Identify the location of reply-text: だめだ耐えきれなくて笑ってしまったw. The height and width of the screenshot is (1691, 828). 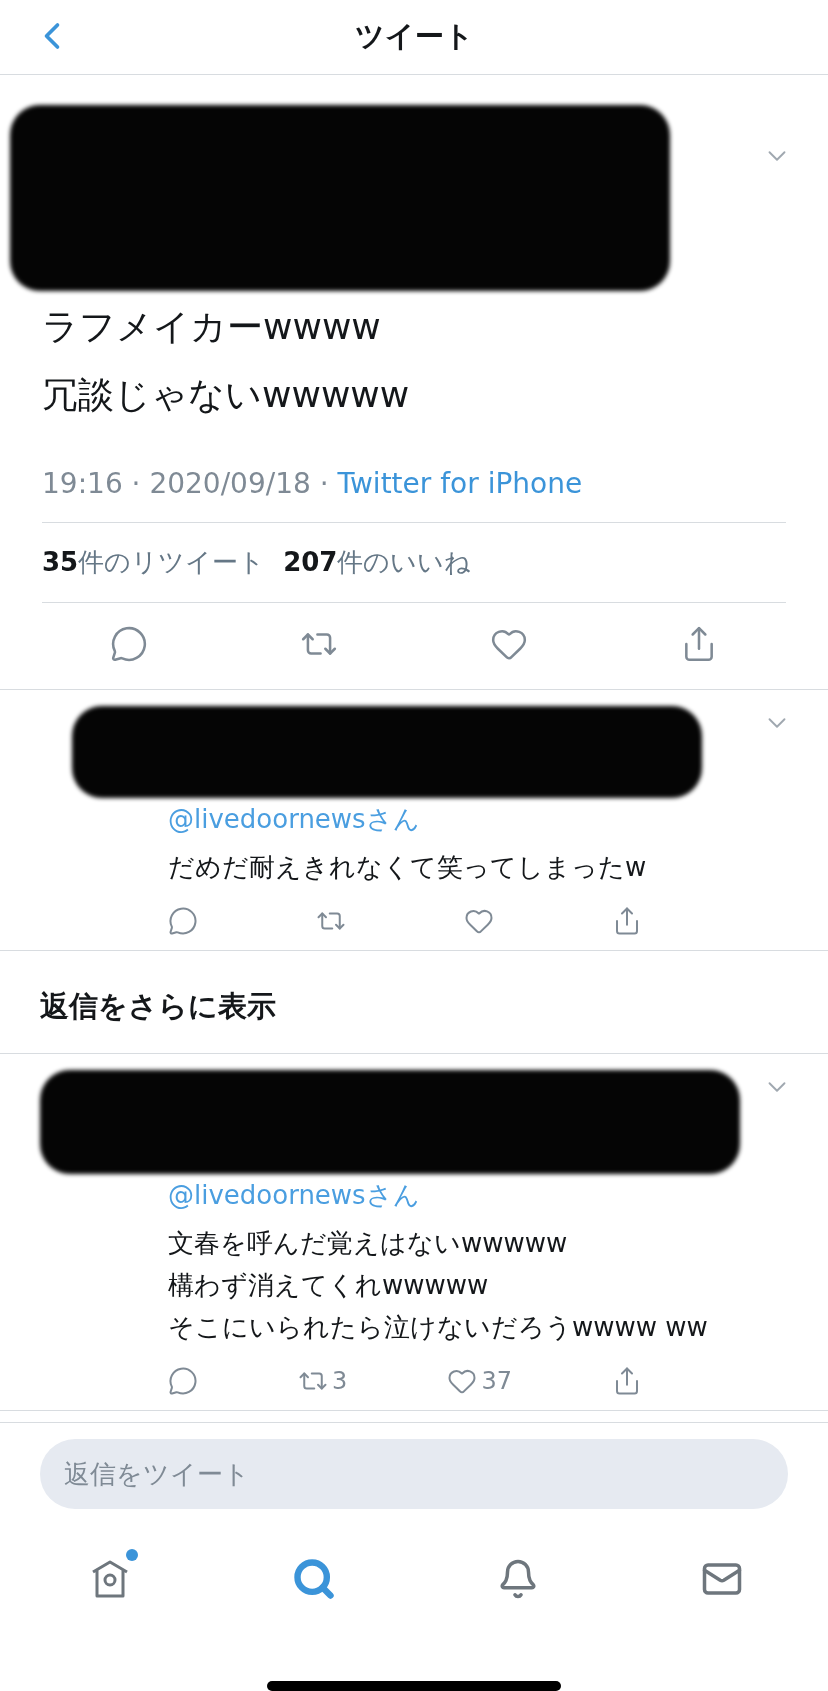
(408, 867).